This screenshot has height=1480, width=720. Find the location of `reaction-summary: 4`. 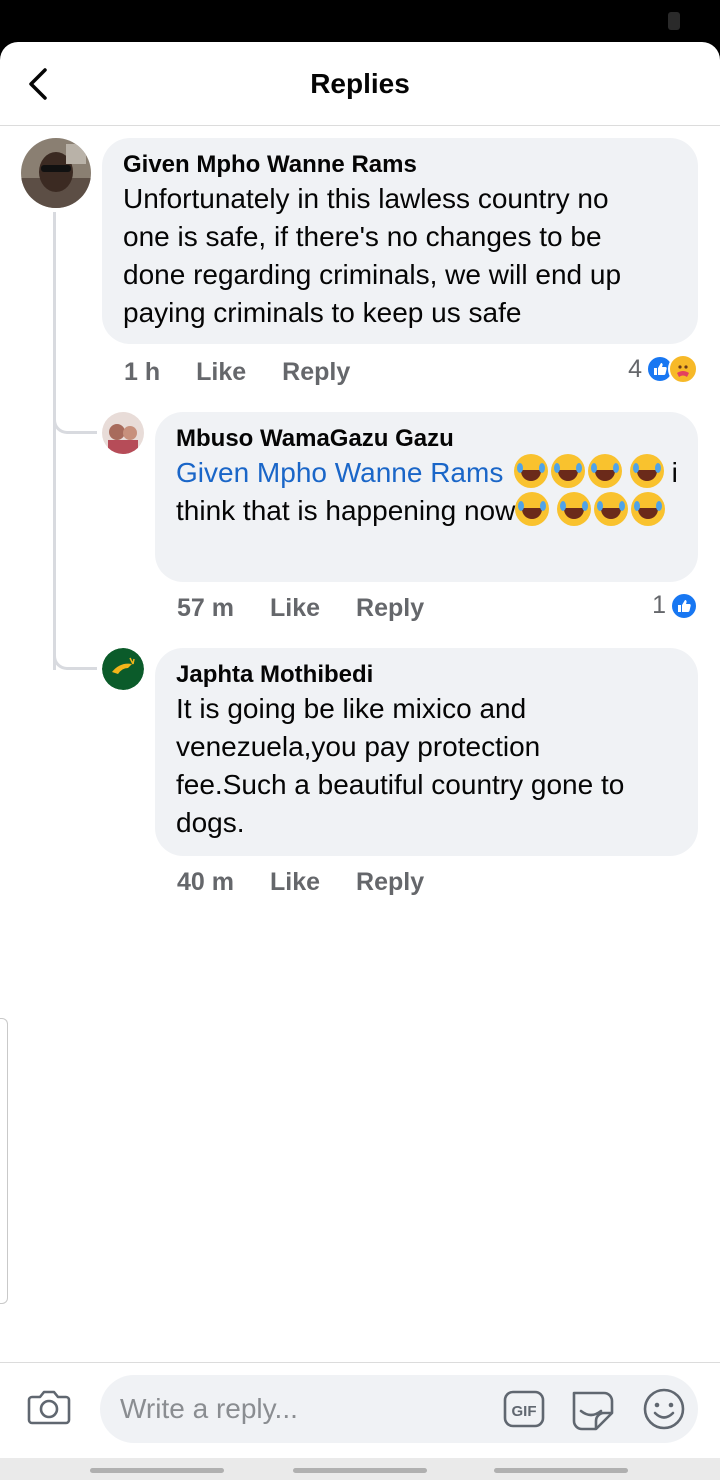

reaction-summary: 4 is located at coordinates (663, 369).